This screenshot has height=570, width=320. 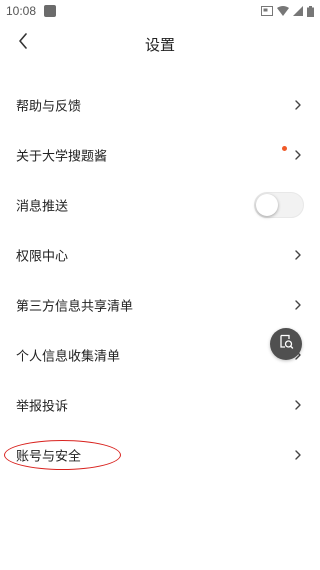 What do you see at coordinates (160, 405) in the screenshot?
I see `settings-row-report-complaint: 举报投诉` at bounding box center [160, 405].